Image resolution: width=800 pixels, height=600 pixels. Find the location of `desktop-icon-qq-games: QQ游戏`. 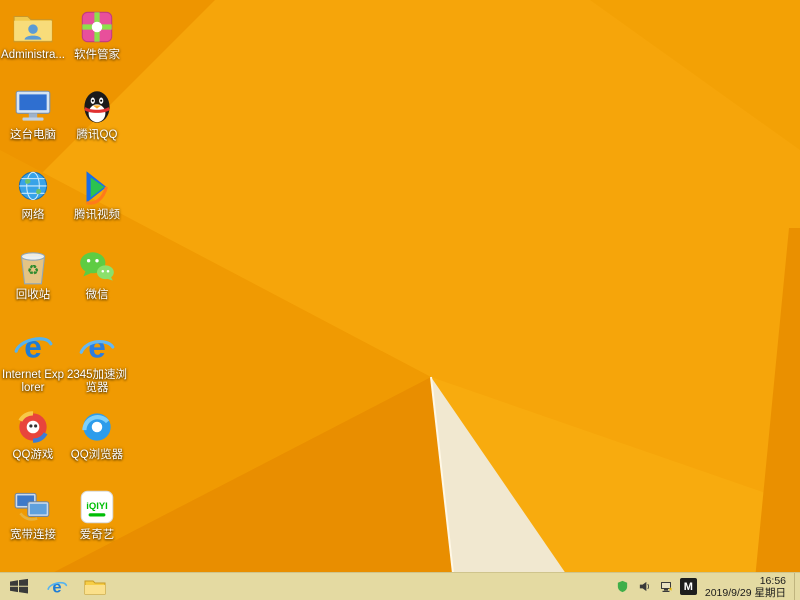

desktop-icon-qq-games: QQ游戏 is located at coordinates (33, 446).